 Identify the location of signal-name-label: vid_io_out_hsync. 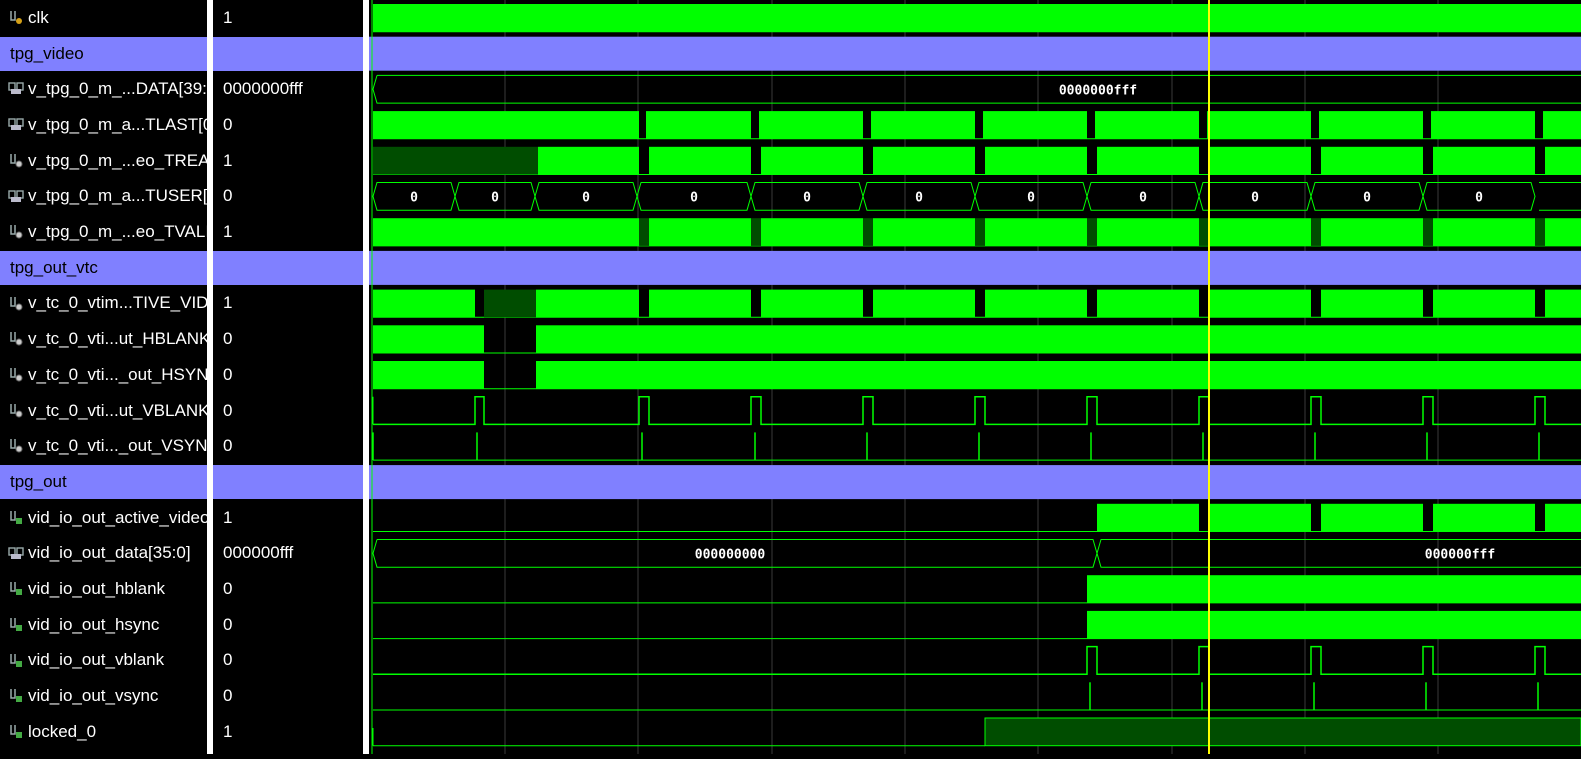
(94, 624).